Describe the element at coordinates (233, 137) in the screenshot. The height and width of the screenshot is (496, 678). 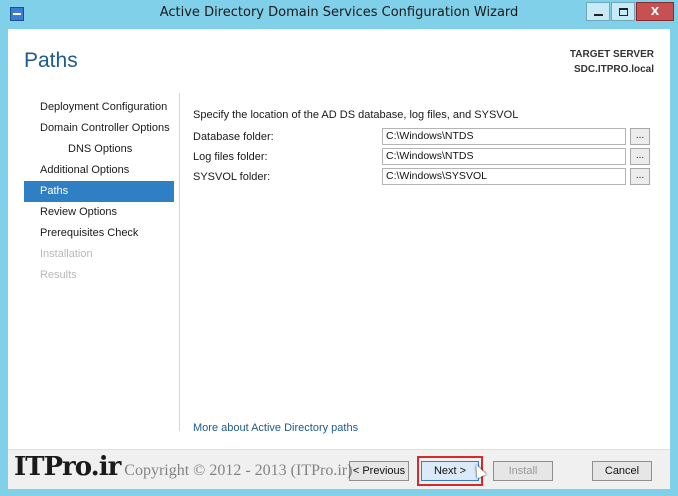
I see `database-folder-label: Database folder:` at that location.